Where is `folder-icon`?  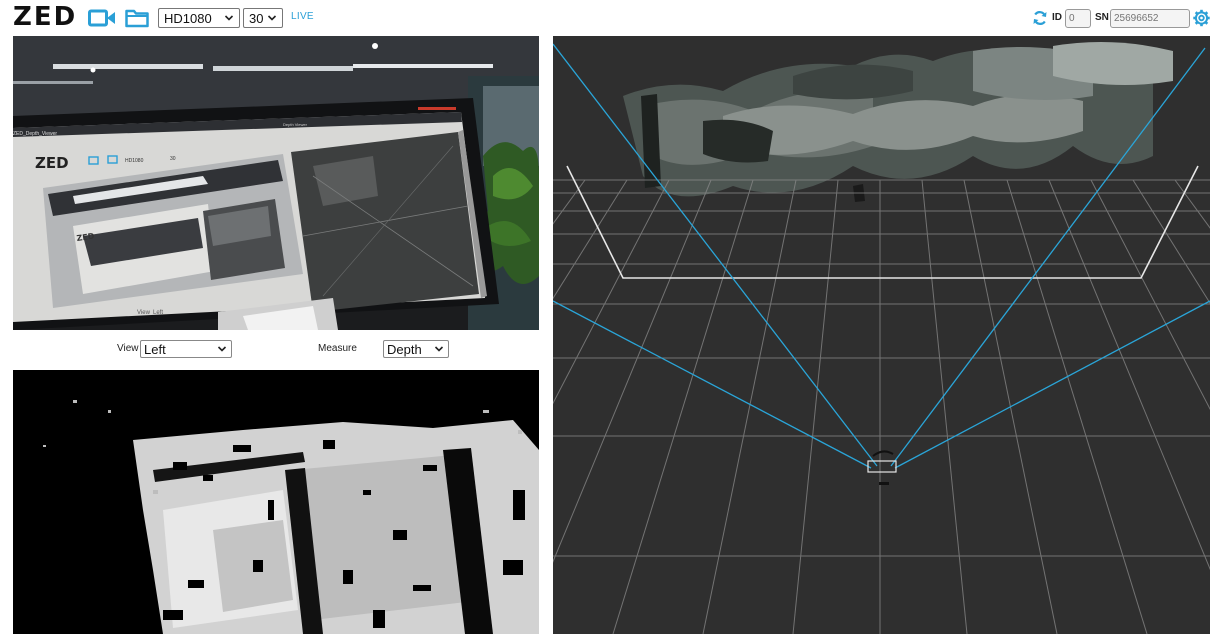 folder-icon is located at coordinates (137, 20).